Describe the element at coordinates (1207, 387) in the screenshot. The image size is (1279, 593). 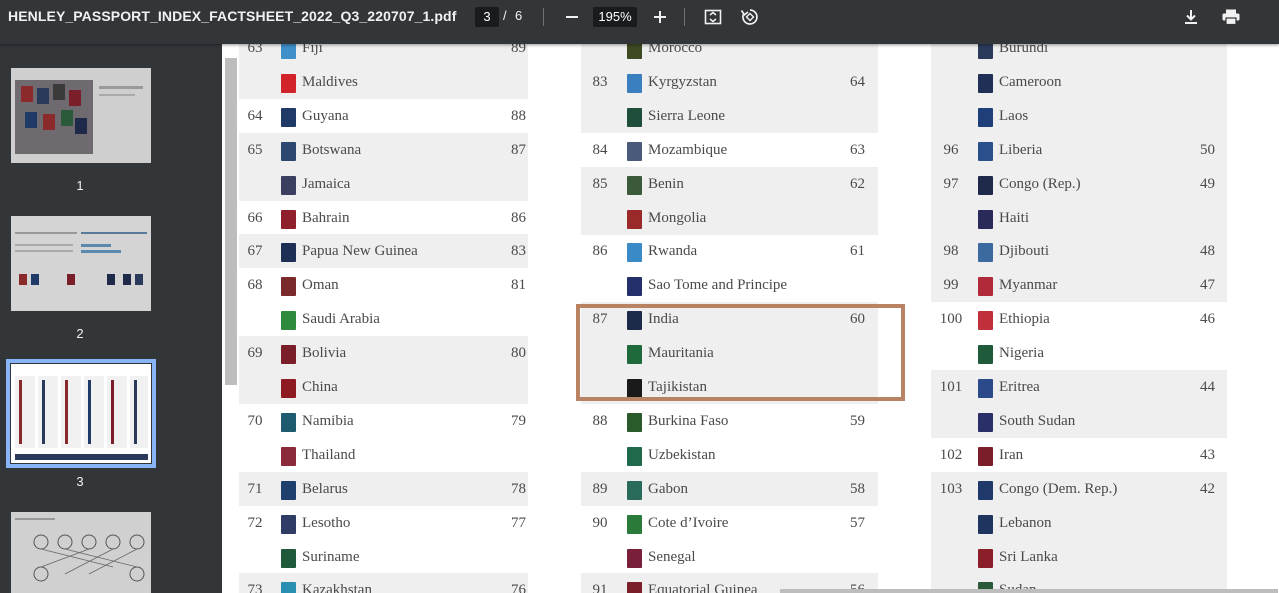
I see `visa-free-score: 44` at that location.